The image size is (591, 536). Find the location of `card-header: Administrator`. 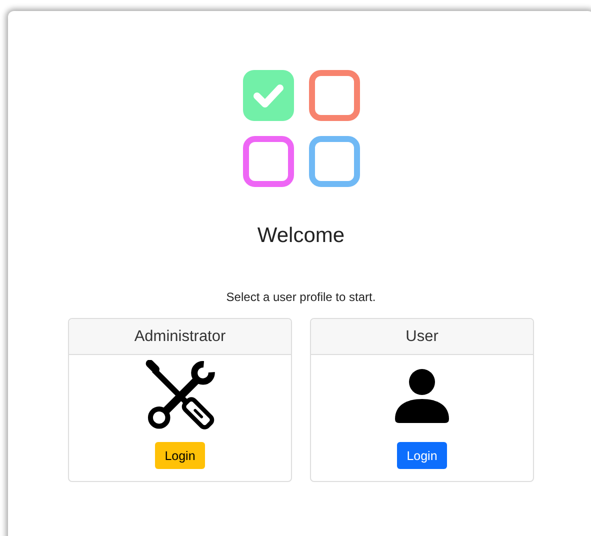

card-header: Administrator is located at coordinates (180, 337).